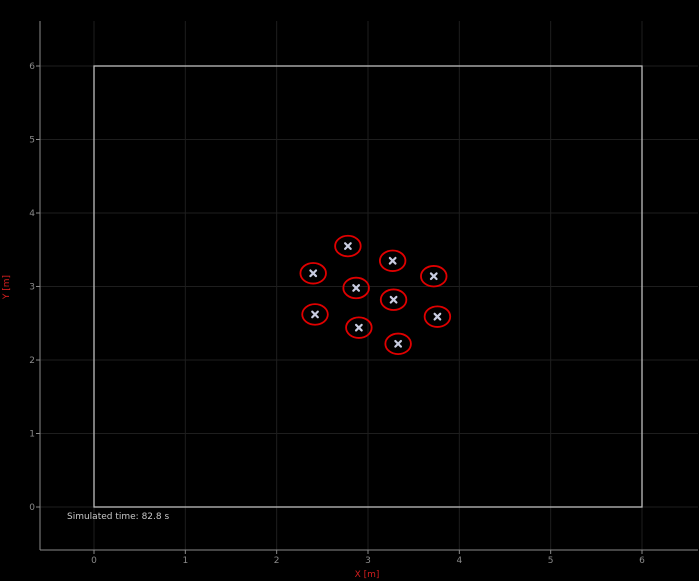 The width and height of the screenshot is (699, 581). What do you see at coordinates (94, 561) in the screenshot?
I see `x-tick-label-0: 0` at bounding box center [94, 561].